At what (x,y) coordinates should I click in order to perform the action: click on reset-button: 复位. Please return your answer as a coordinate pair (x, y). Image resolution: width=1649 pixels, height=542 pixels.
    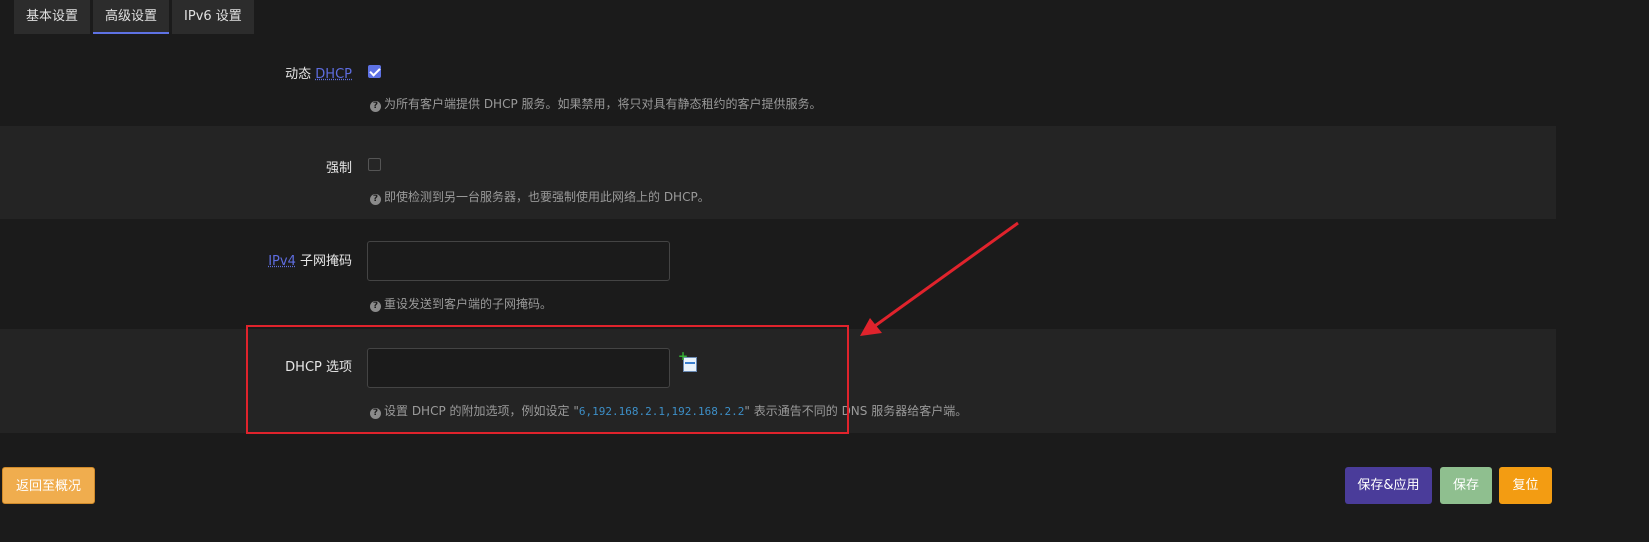
    Looking at the image, I should click on (1525, 485).